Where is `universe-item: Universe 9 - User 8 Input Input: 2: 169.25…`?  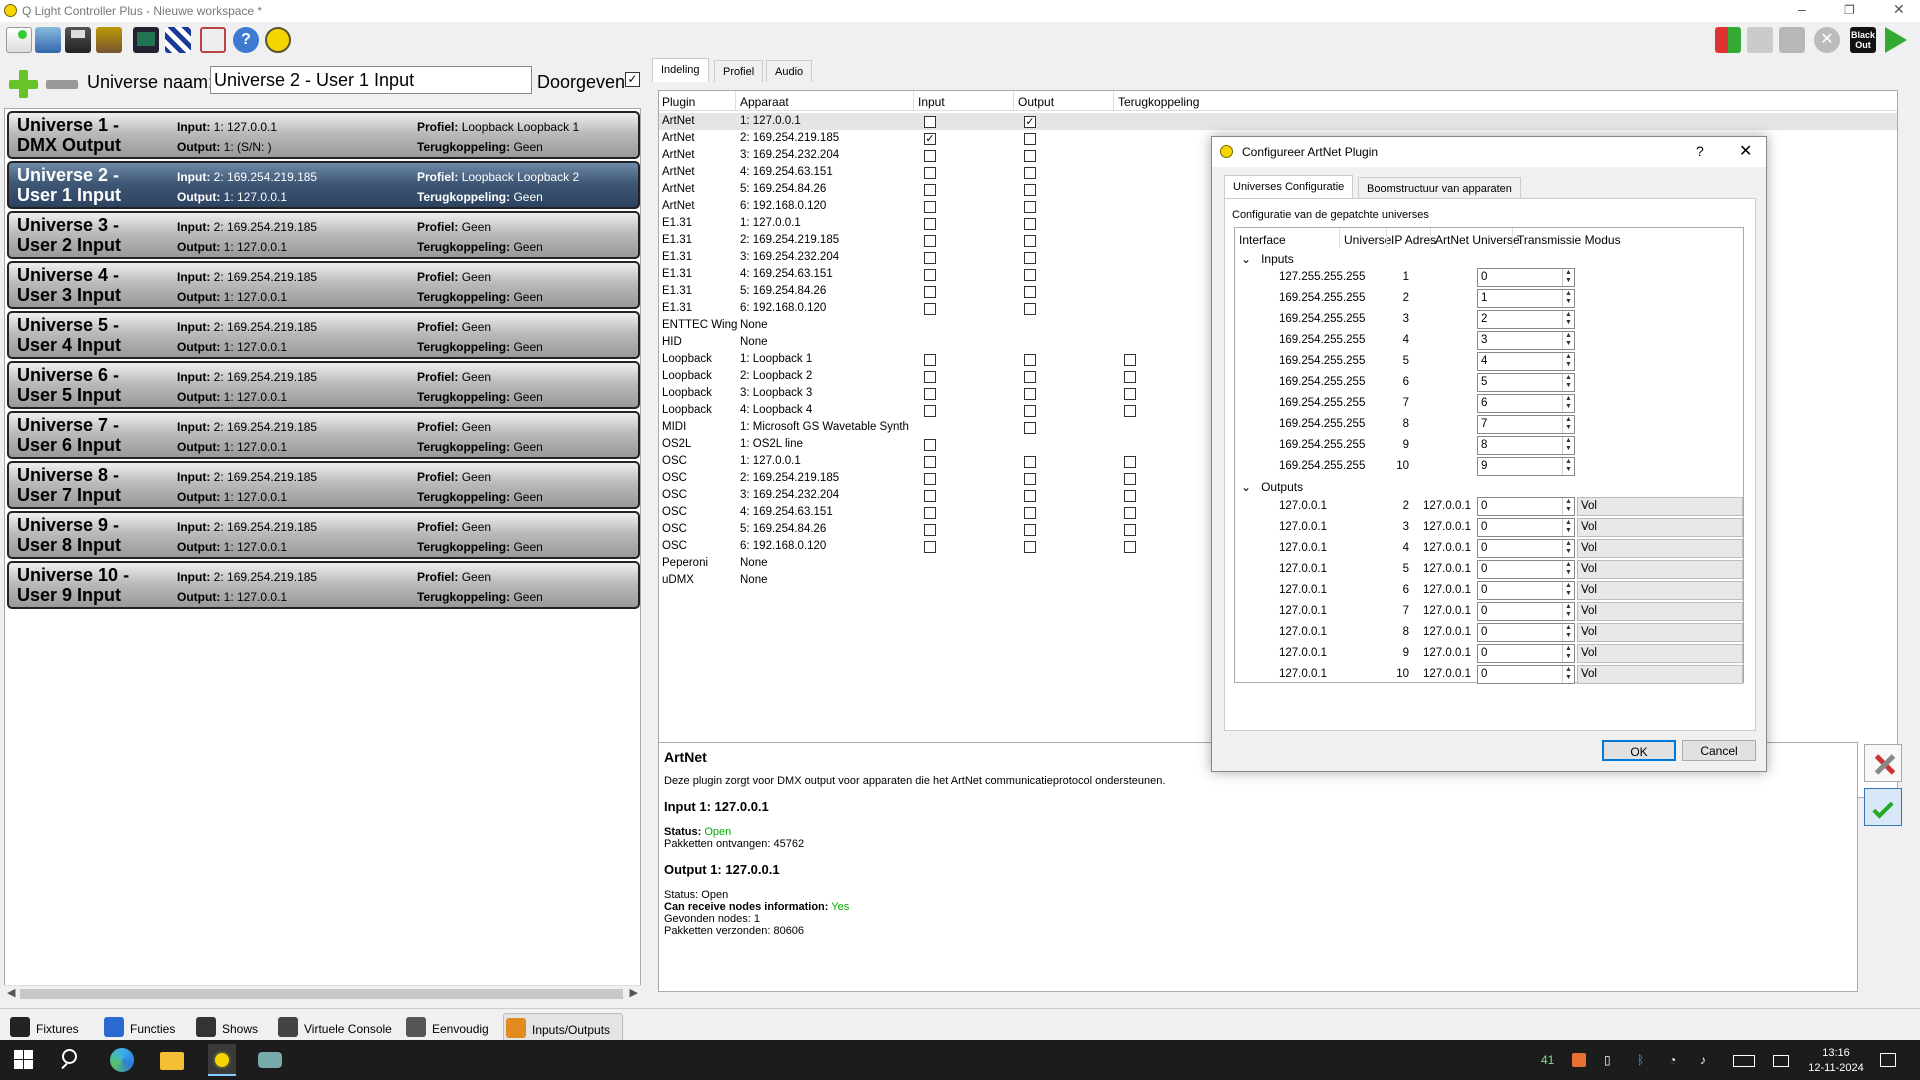
universe-item: Universe 9 - User 8 Input Input: 2: 169.25… is located at coordinates (323, 535).